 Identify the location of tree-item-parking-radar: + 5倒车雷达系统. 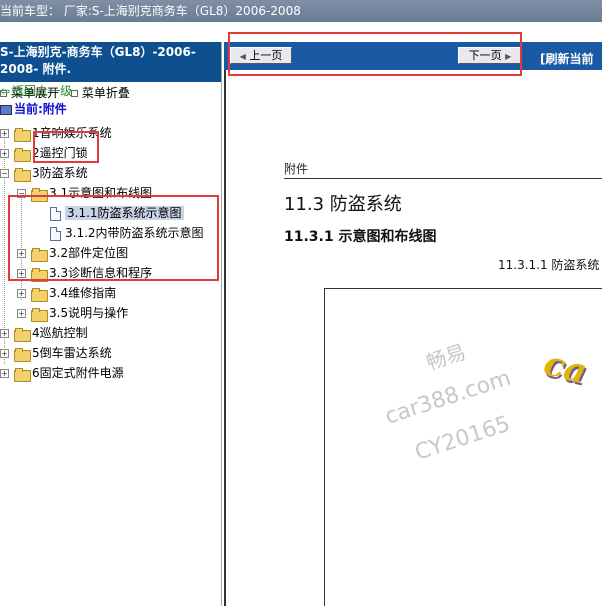
(56, 353).